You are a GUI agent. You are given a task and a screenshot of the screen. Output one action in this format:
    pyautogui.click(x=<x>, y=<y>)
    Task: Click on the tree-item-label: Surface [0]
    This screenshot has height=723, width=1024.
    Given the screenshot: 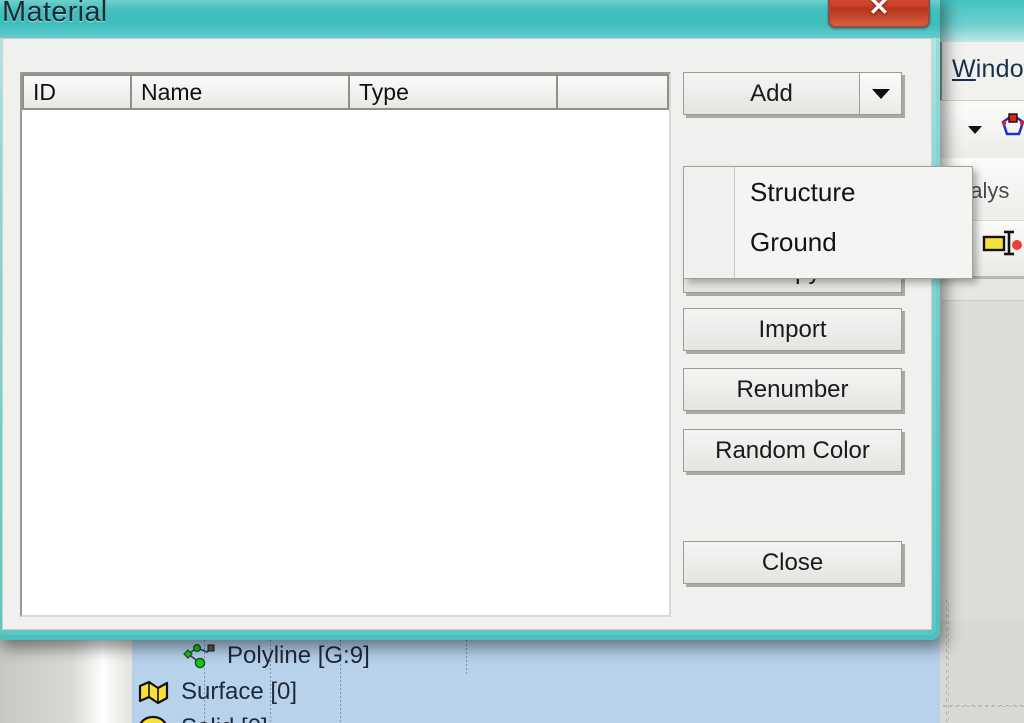 What is the action you would take?
    pyautogui.click(x=239, y=691)
    